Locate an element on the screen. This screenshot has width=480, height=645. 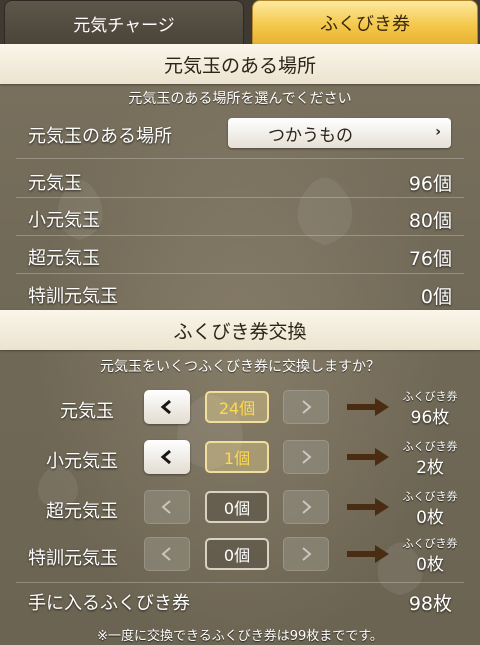
location-select-button: つかうもの › is located at coordinates (339, 133).